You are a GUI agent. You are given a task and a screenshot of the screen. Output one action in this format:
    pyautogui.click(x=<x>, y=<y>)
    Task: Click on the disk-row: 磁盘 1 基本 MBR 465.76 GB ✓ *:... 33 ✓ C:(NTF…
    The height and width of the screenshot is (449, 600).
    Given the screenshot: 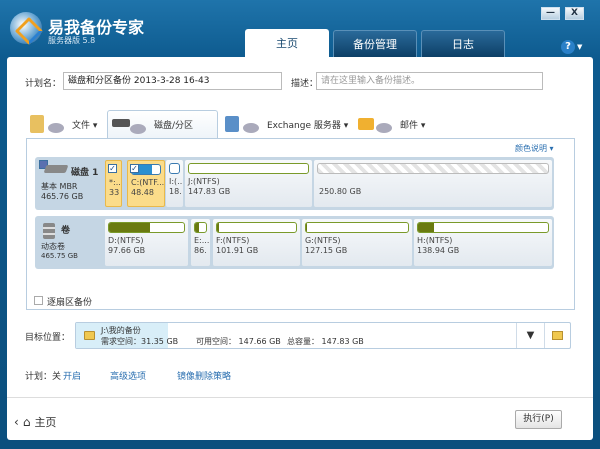 What is the action you would take?
    pyautogui.click(x=294, y=183)
    